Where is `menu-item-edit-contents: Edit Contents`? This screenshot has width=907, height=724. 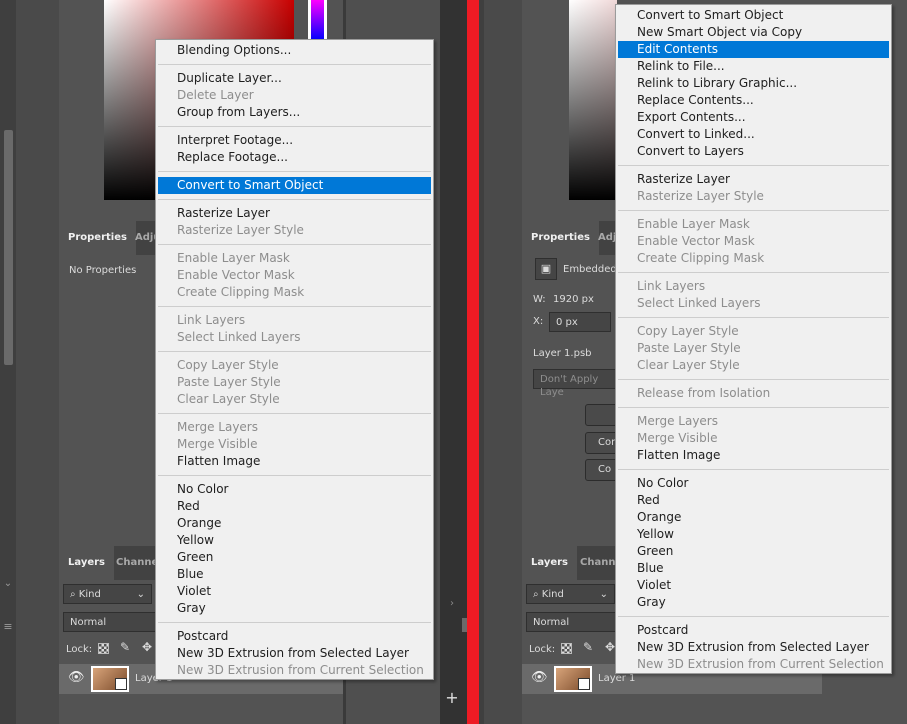 menu-item-edit-contents: Edit Contents is located at coordinates (753, 49).